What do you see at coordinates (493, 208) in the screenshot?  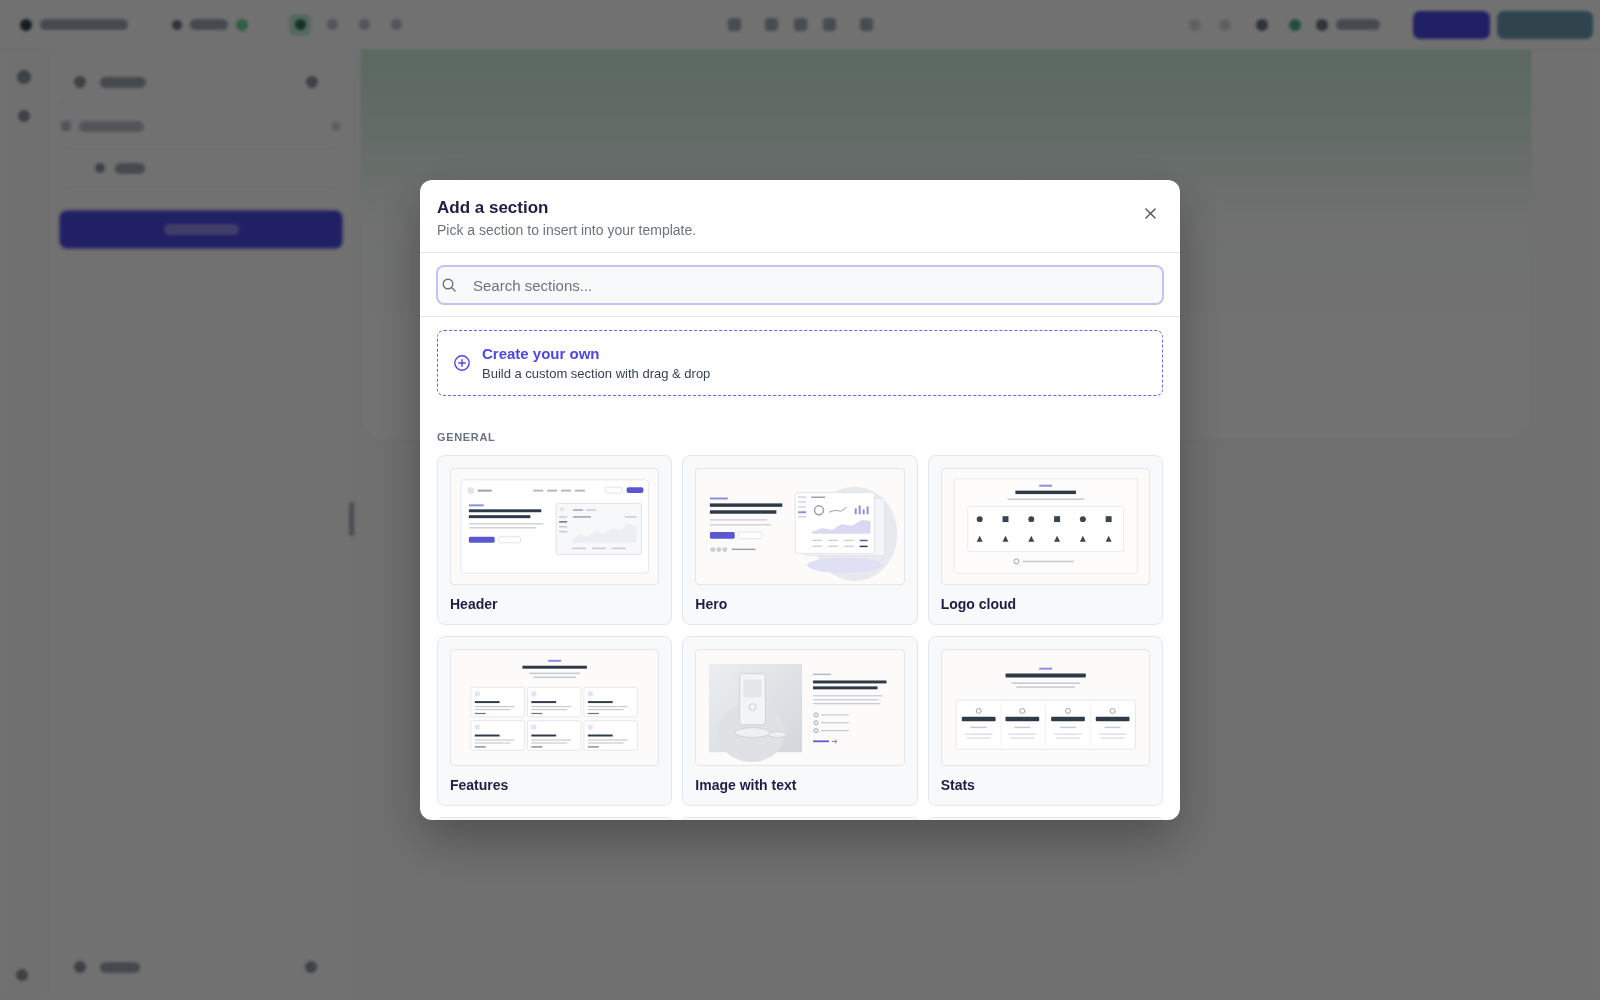 I see `dialog-title: Add a section` at bounding box center [493, 208].